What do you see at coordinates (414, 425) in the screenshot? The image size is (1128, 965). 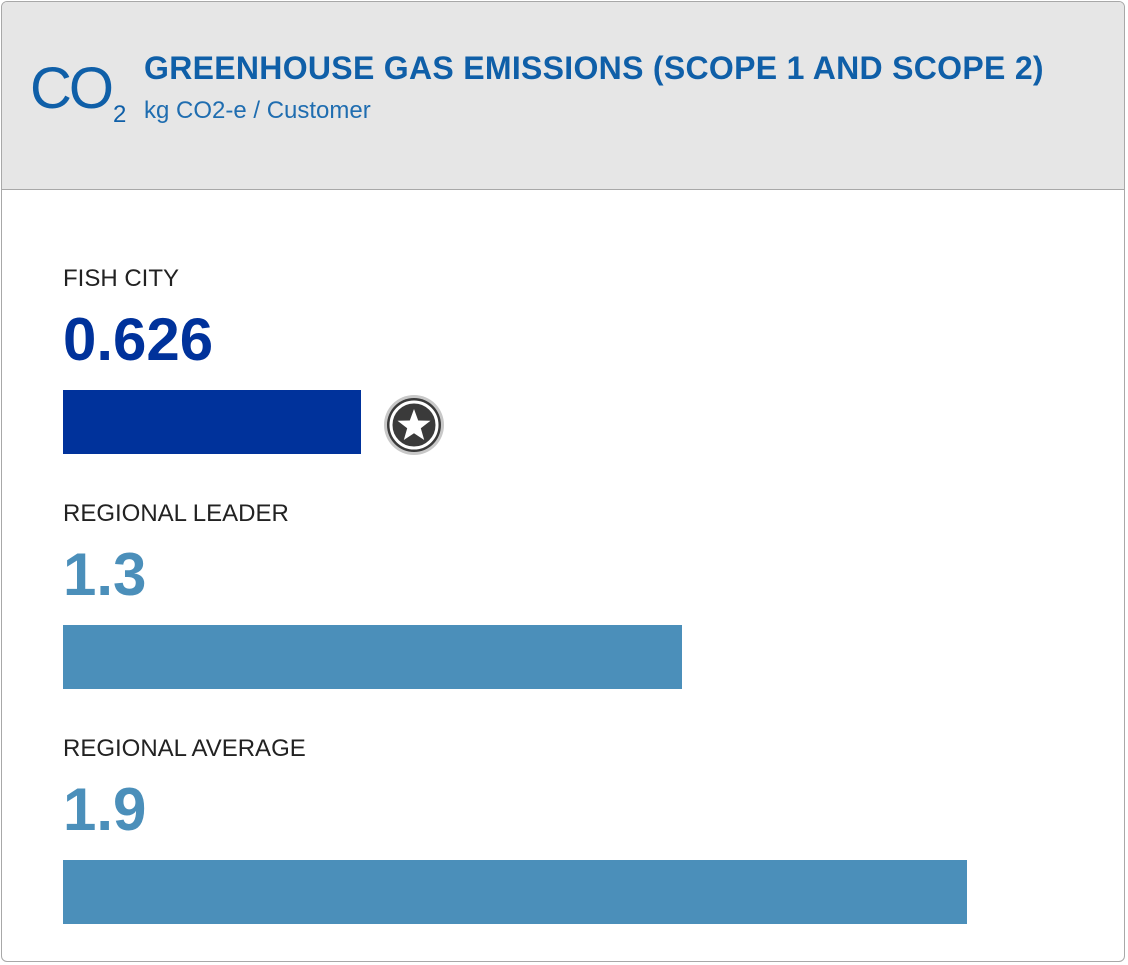 I see `star-badge-icon` at bounding box center [414, 425].